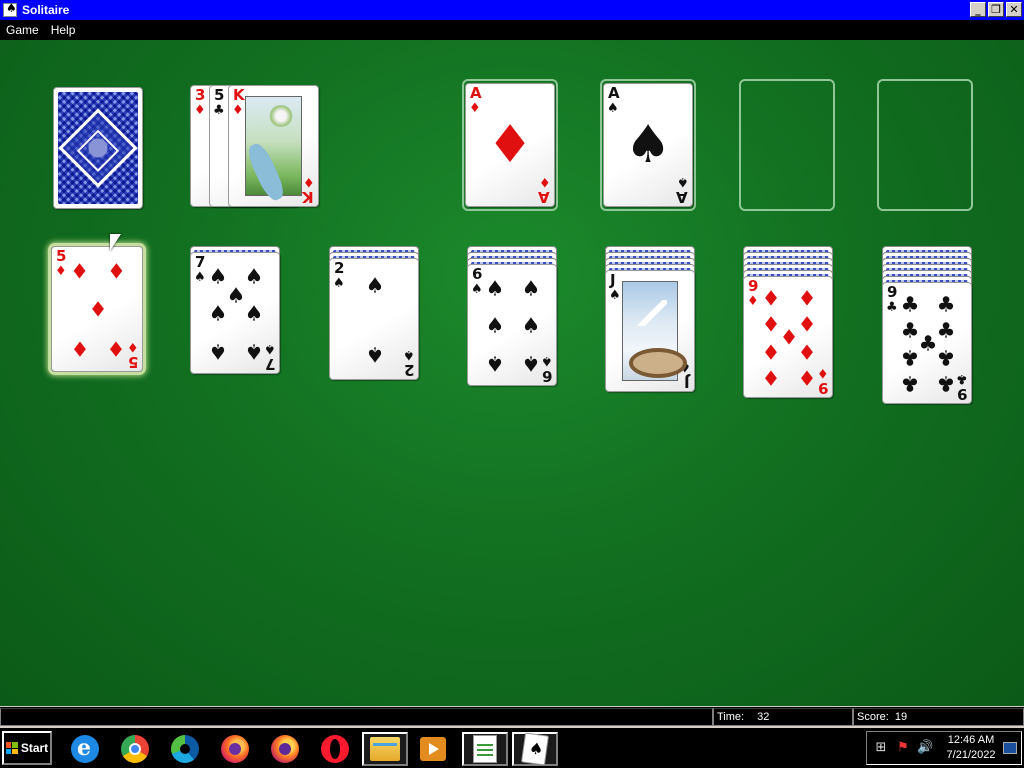  Describe the element at coordinates (374, 319) in the screenshot. I see `tableau-card: 2 ♠ 2 ♠ ♠ ♠` at that location.